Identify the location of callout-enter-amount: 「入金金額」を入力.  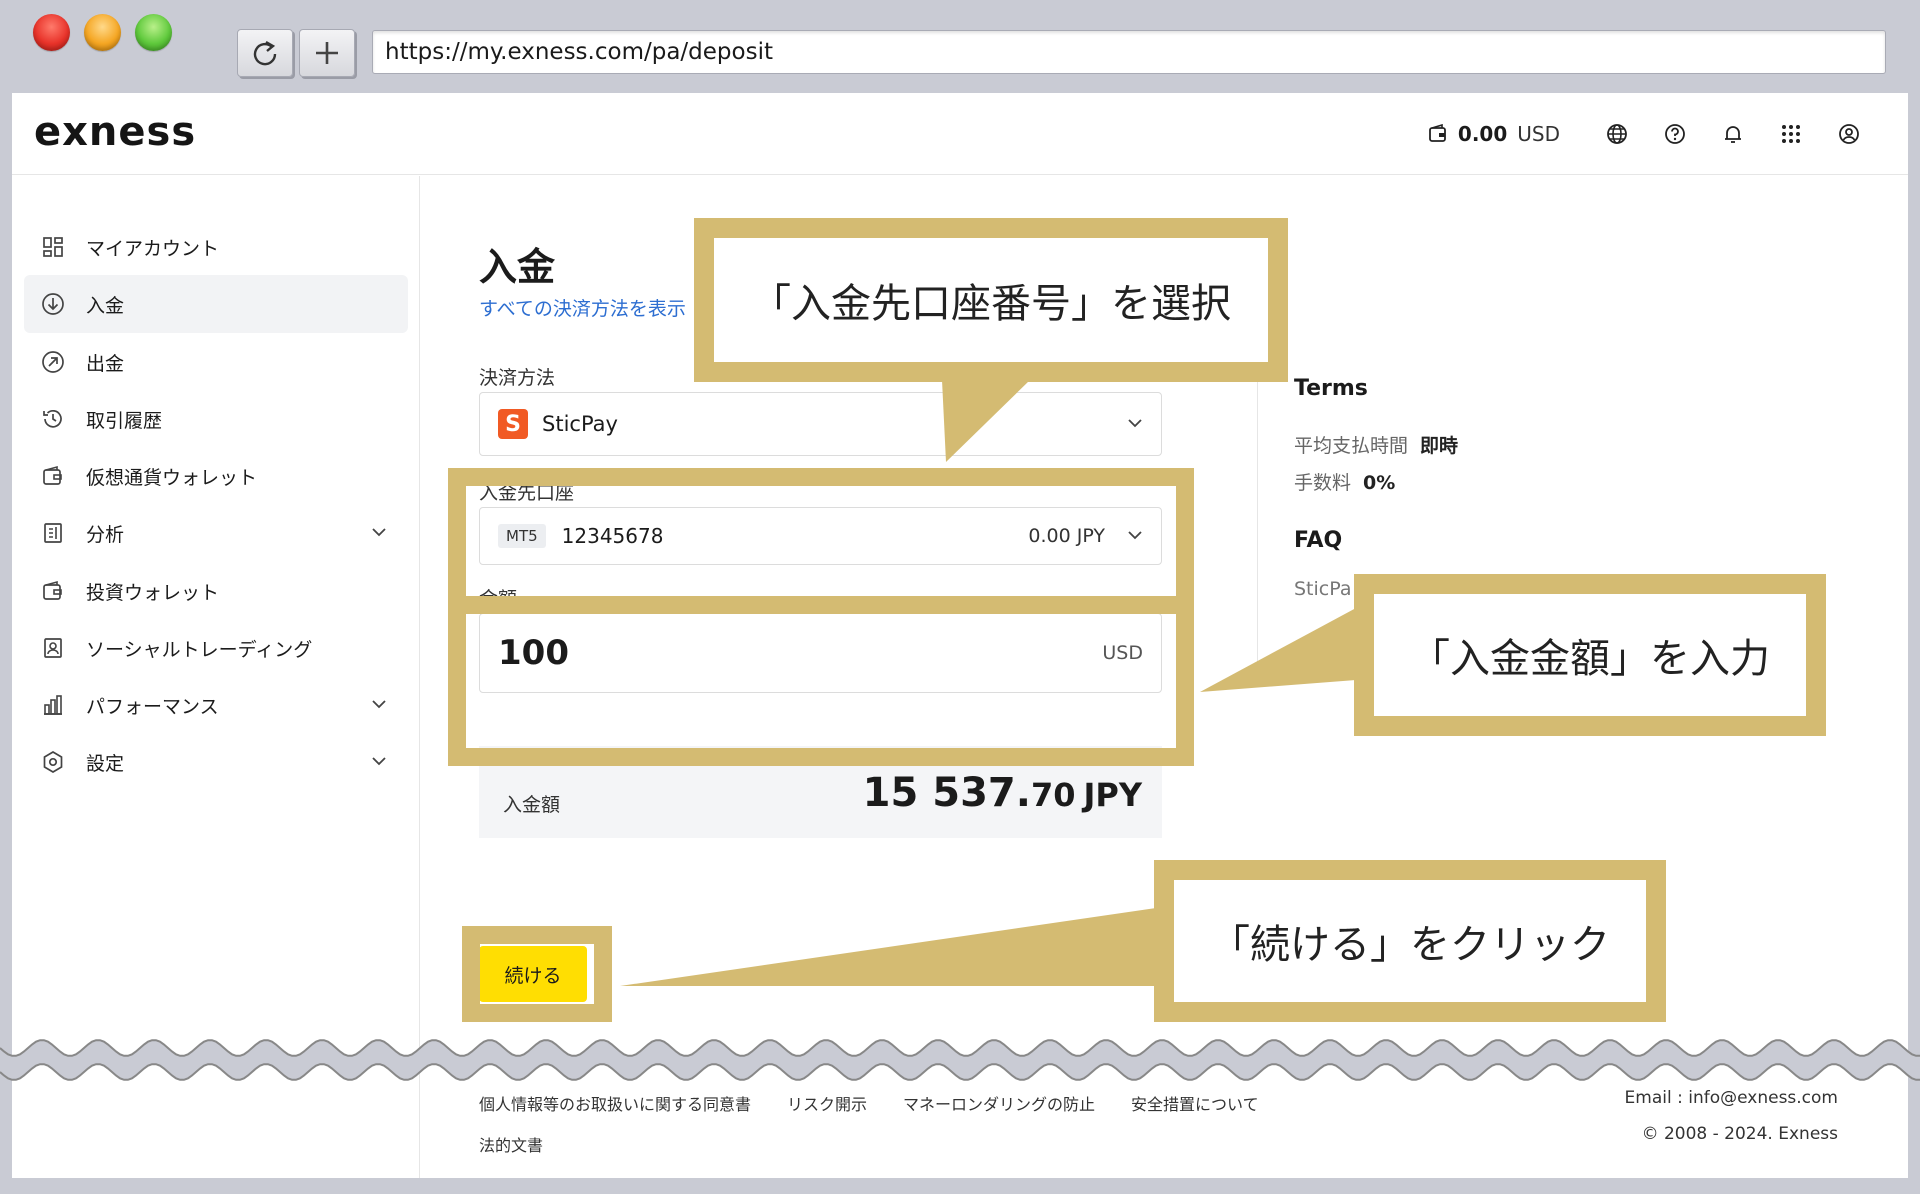
(1590, 655).